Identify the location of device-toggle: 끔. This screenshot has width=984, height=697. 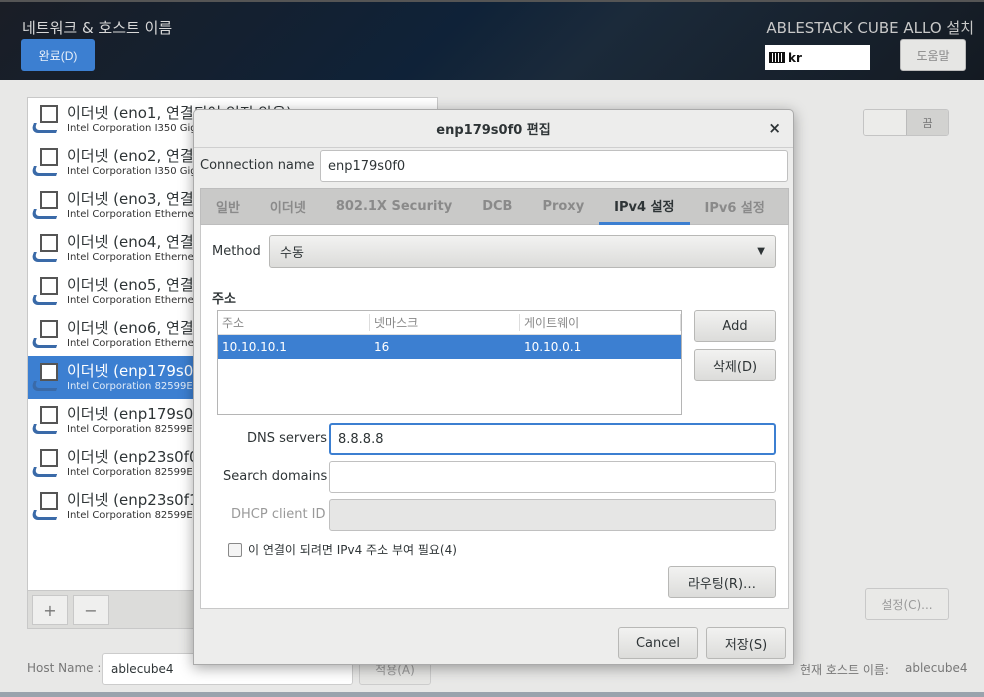
(906, 122).